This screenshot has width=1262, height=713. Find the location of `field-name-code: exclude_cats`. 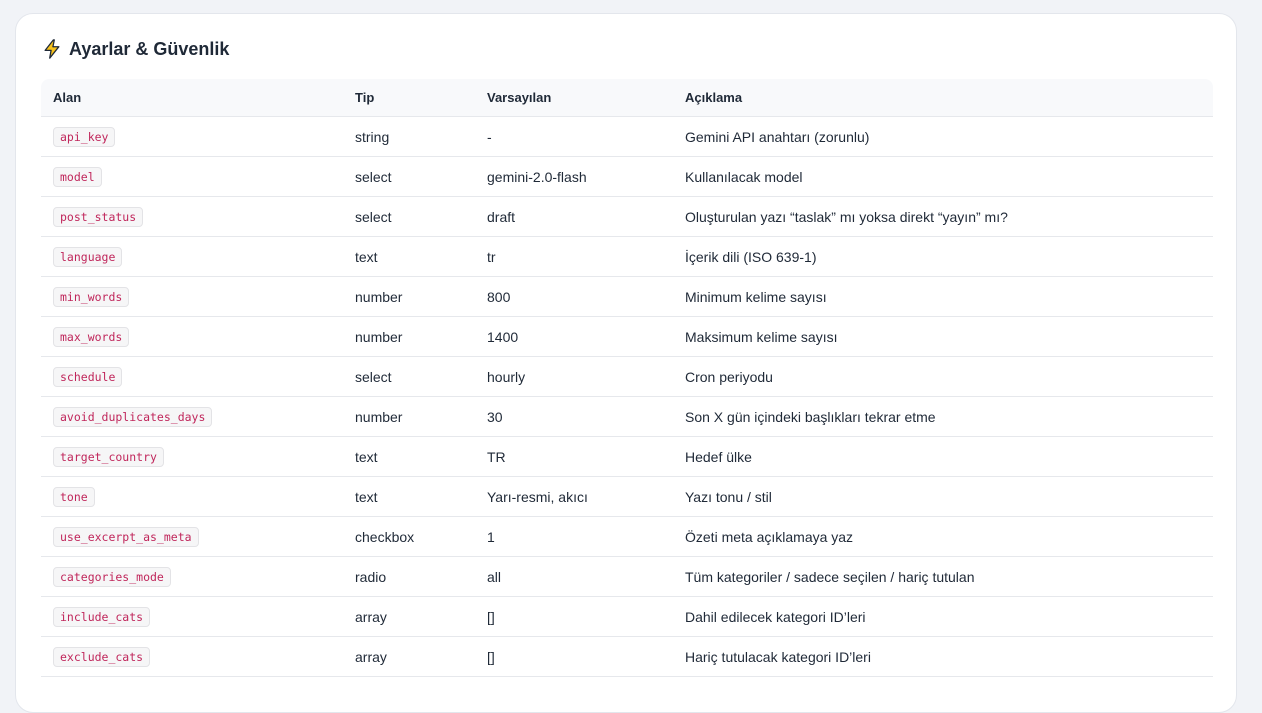

field-name-code: exclude_cats is located at coordinates (102, 656).